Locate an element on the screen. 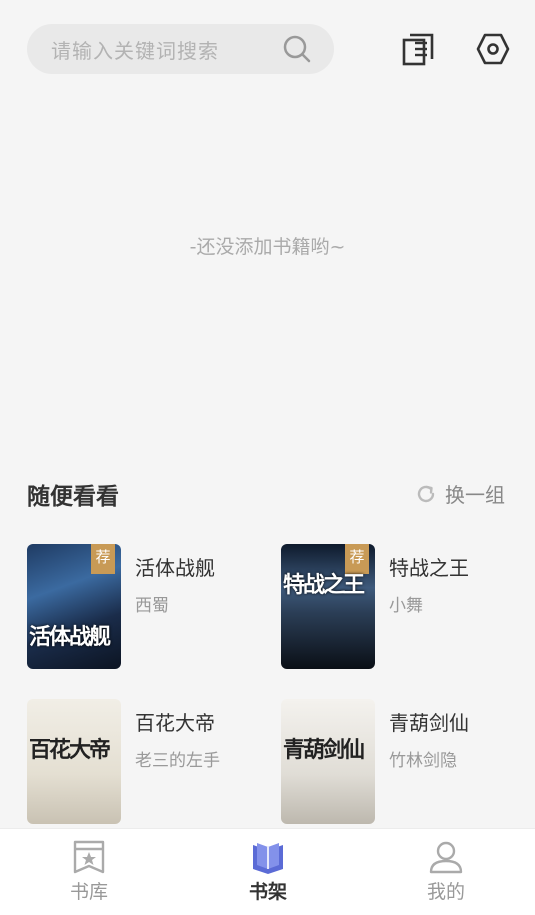  book-card: 荐 活体战舰 活体战舰 西蜀 is located at coordinates (121, 606).